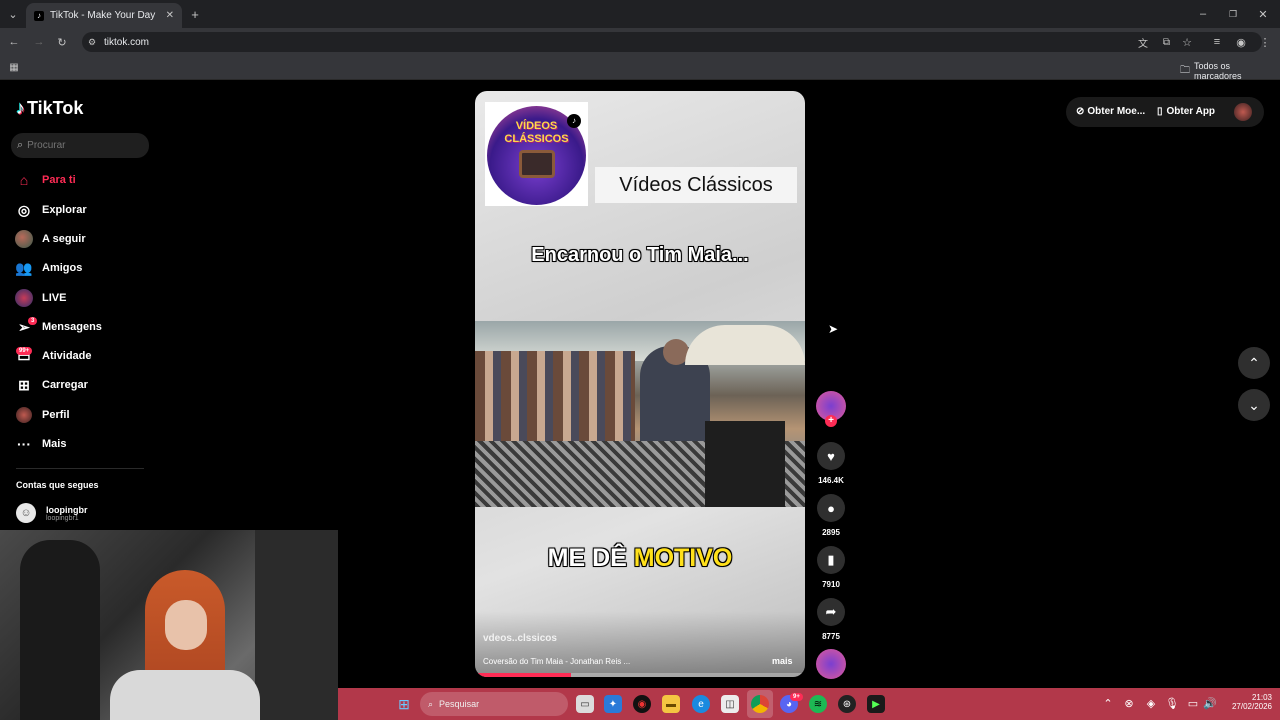  I want to click on sound-disc-icon, so click(831, 664).